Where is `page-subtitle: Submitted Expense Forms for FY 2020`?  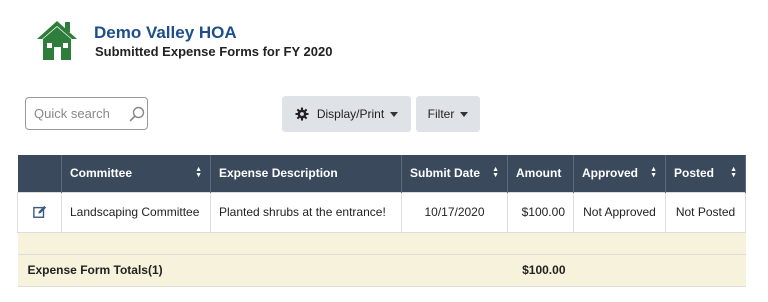
page-subtitle: Submitted Expense Forms for FY 2020 is located at coordinates (214, 51).